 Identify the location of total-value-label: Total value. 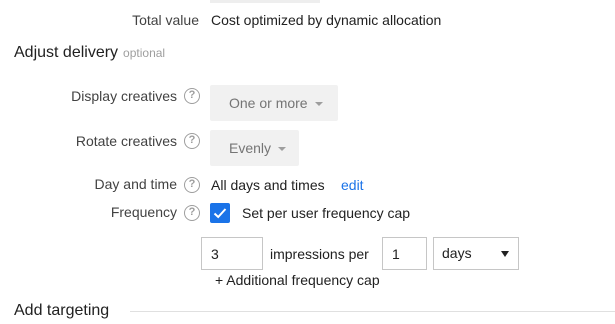
(165, 20).